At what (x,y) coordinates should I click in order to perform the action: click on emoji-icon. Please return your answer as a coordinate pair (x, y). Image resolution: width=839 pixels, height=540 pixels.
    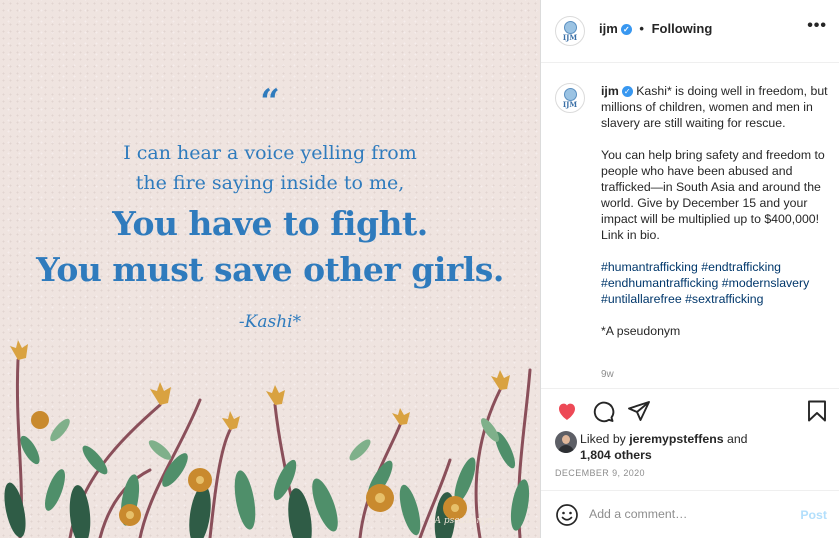
    Looking at the image, I should click on (567, 515).